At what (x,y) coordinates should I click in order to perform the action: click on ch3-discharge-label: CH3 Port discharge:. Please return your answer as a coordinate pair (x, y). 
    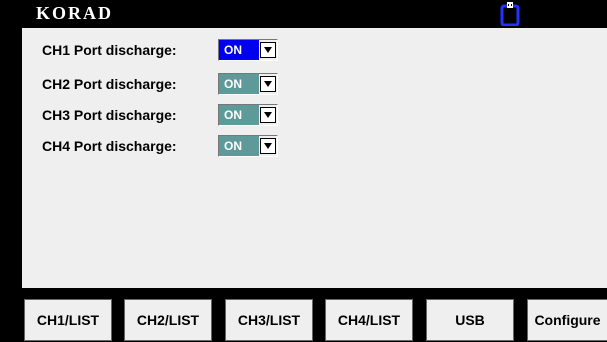
    Looking at the image, I should click on (109, 115).